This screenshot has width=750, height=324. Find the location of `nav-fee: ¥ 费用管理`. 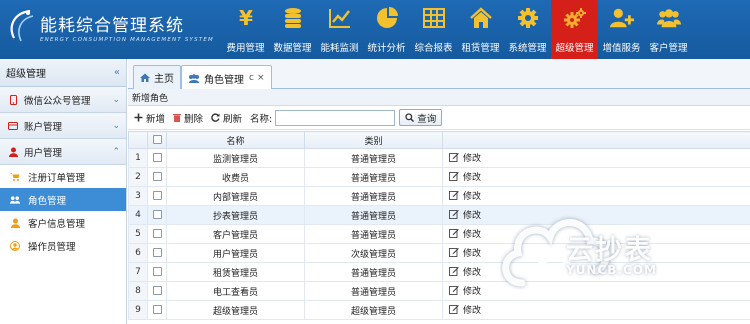

nav-fee: ¥ 费用管理 is located at coordinates (245, 29).